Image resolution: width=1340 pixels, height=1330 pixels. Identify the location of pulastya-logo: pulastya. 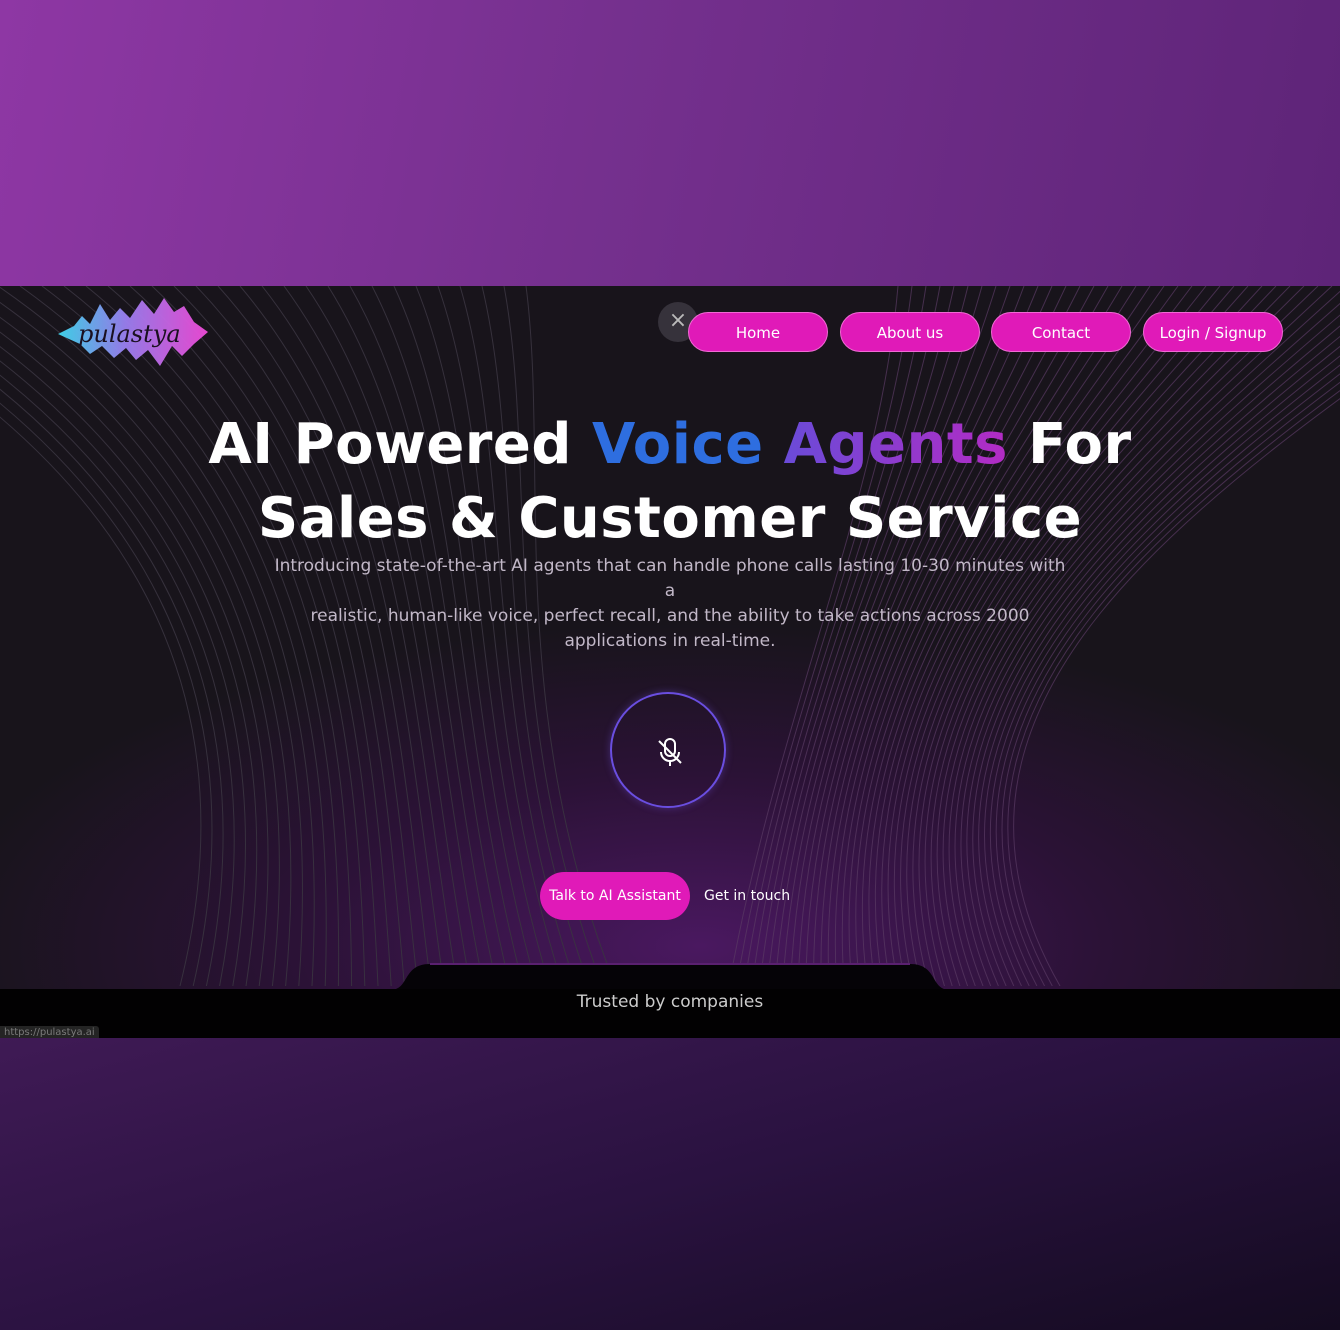
(133, 330).